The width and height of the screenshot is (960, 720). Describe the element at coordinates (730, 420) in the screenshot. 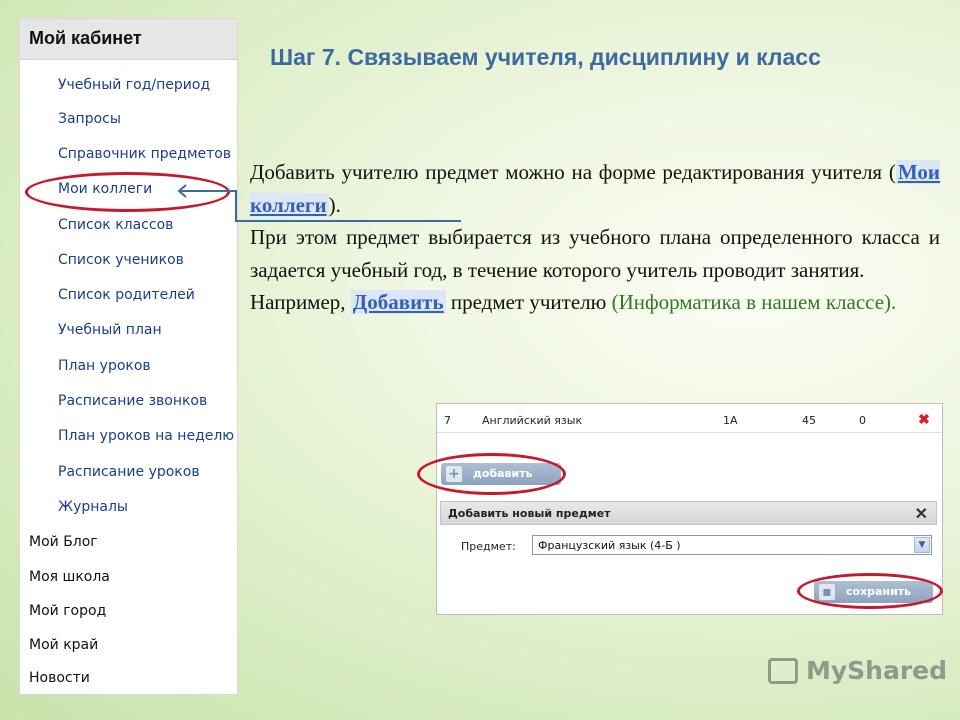

I see `row-class: 1А` at that location.